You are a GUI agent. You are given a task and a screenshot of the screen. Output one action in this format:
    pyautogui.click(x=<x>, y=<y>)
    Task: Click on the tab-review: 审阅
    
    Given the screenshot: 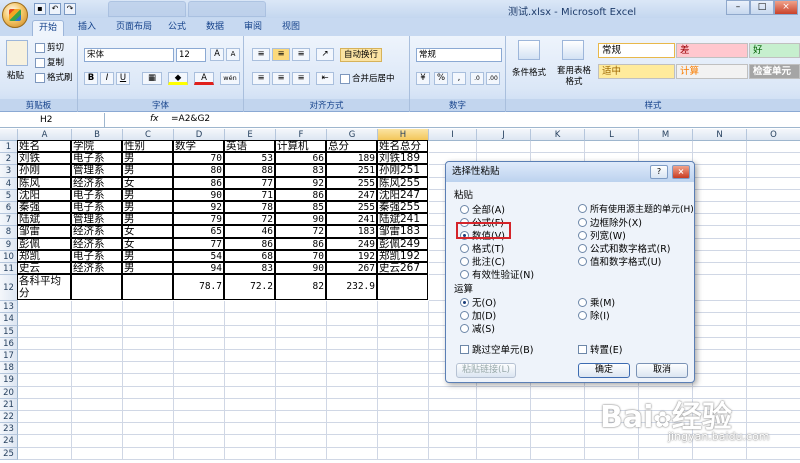 What is the action you would take?
    pyautogui.click(x=253, y=28)
    